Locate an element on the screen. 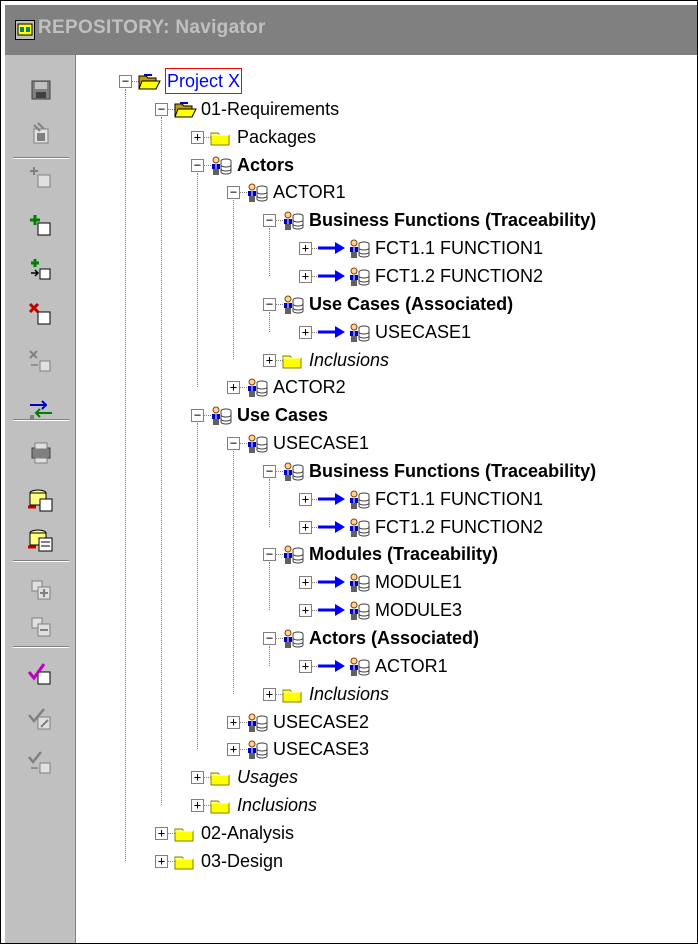  tree-node: + Packages is located at coordinates (388, 137).